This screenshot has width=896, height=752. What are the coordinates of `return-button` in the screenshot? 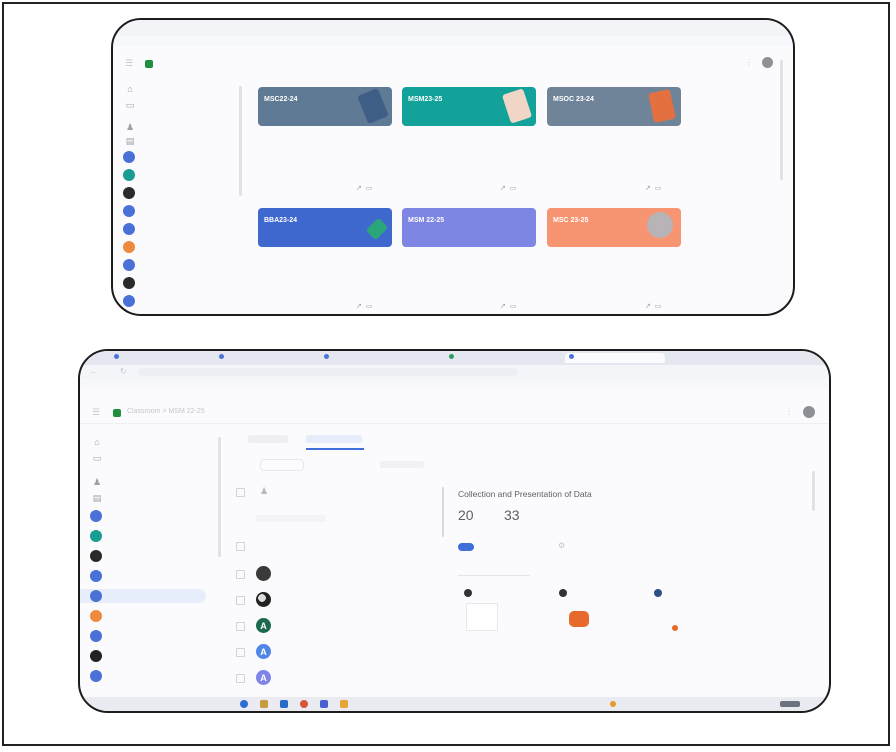 It's located at (282, 465).